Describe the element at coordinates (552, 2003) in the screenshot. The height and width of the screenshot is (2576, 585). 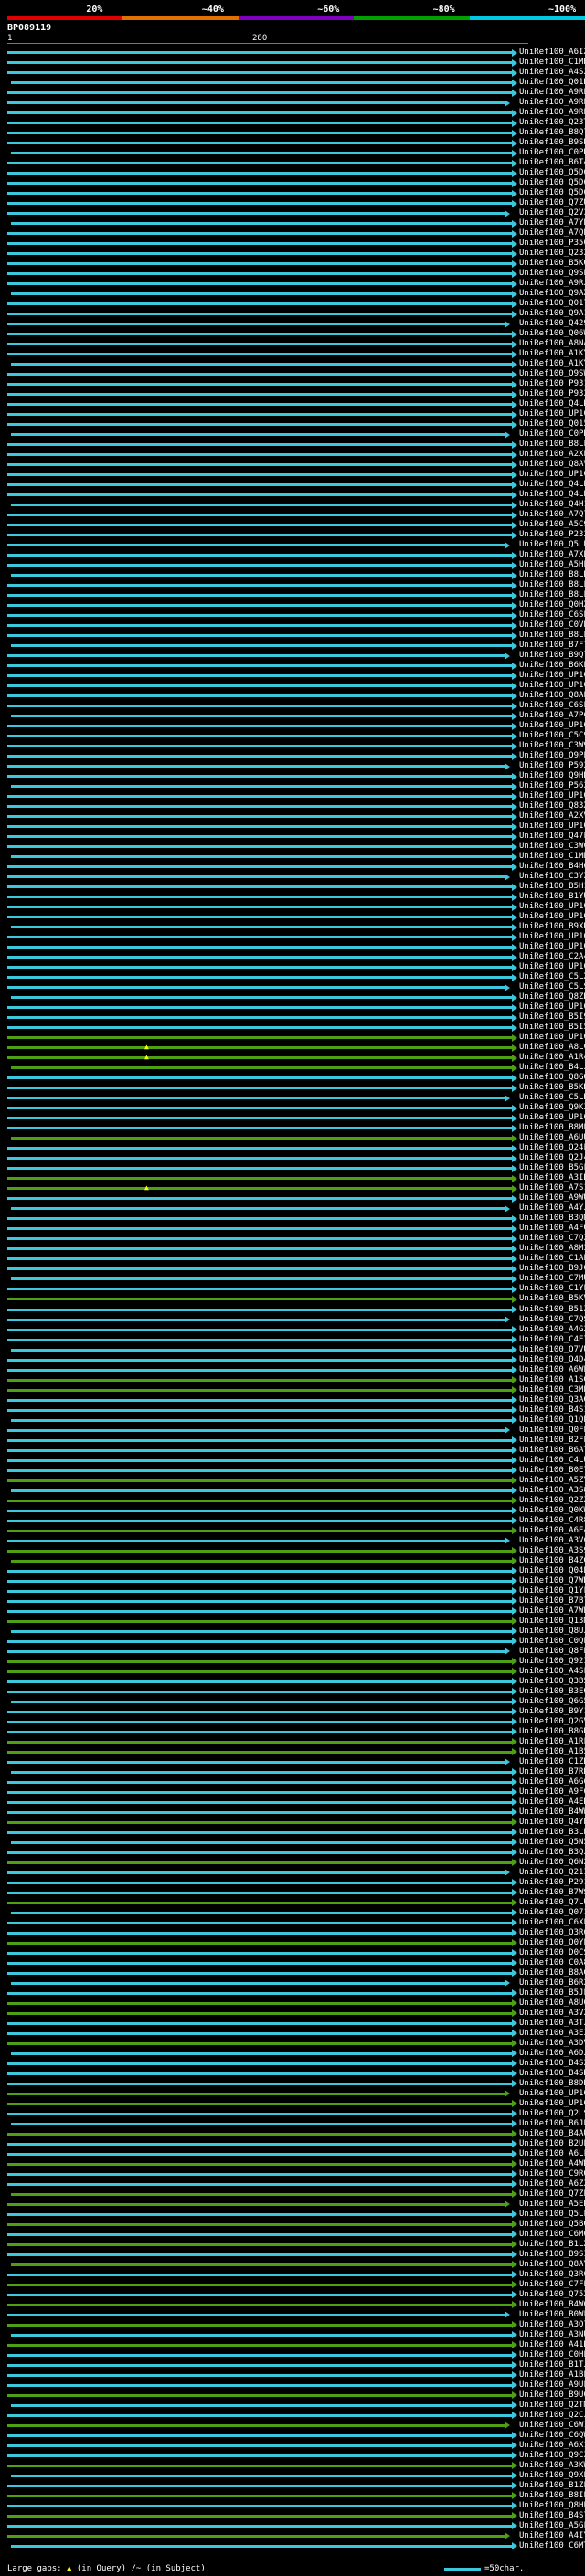
I see `hit-link: UniRef100_A8U0F7` at that location.